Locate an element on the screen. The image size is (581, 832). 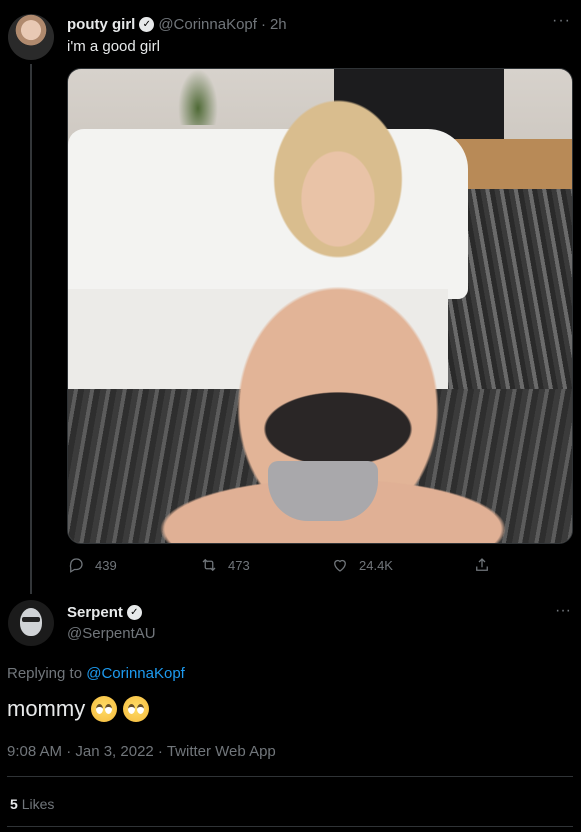
replying-to-link: @CorinnaKopf is located at coordinates (135, 673).